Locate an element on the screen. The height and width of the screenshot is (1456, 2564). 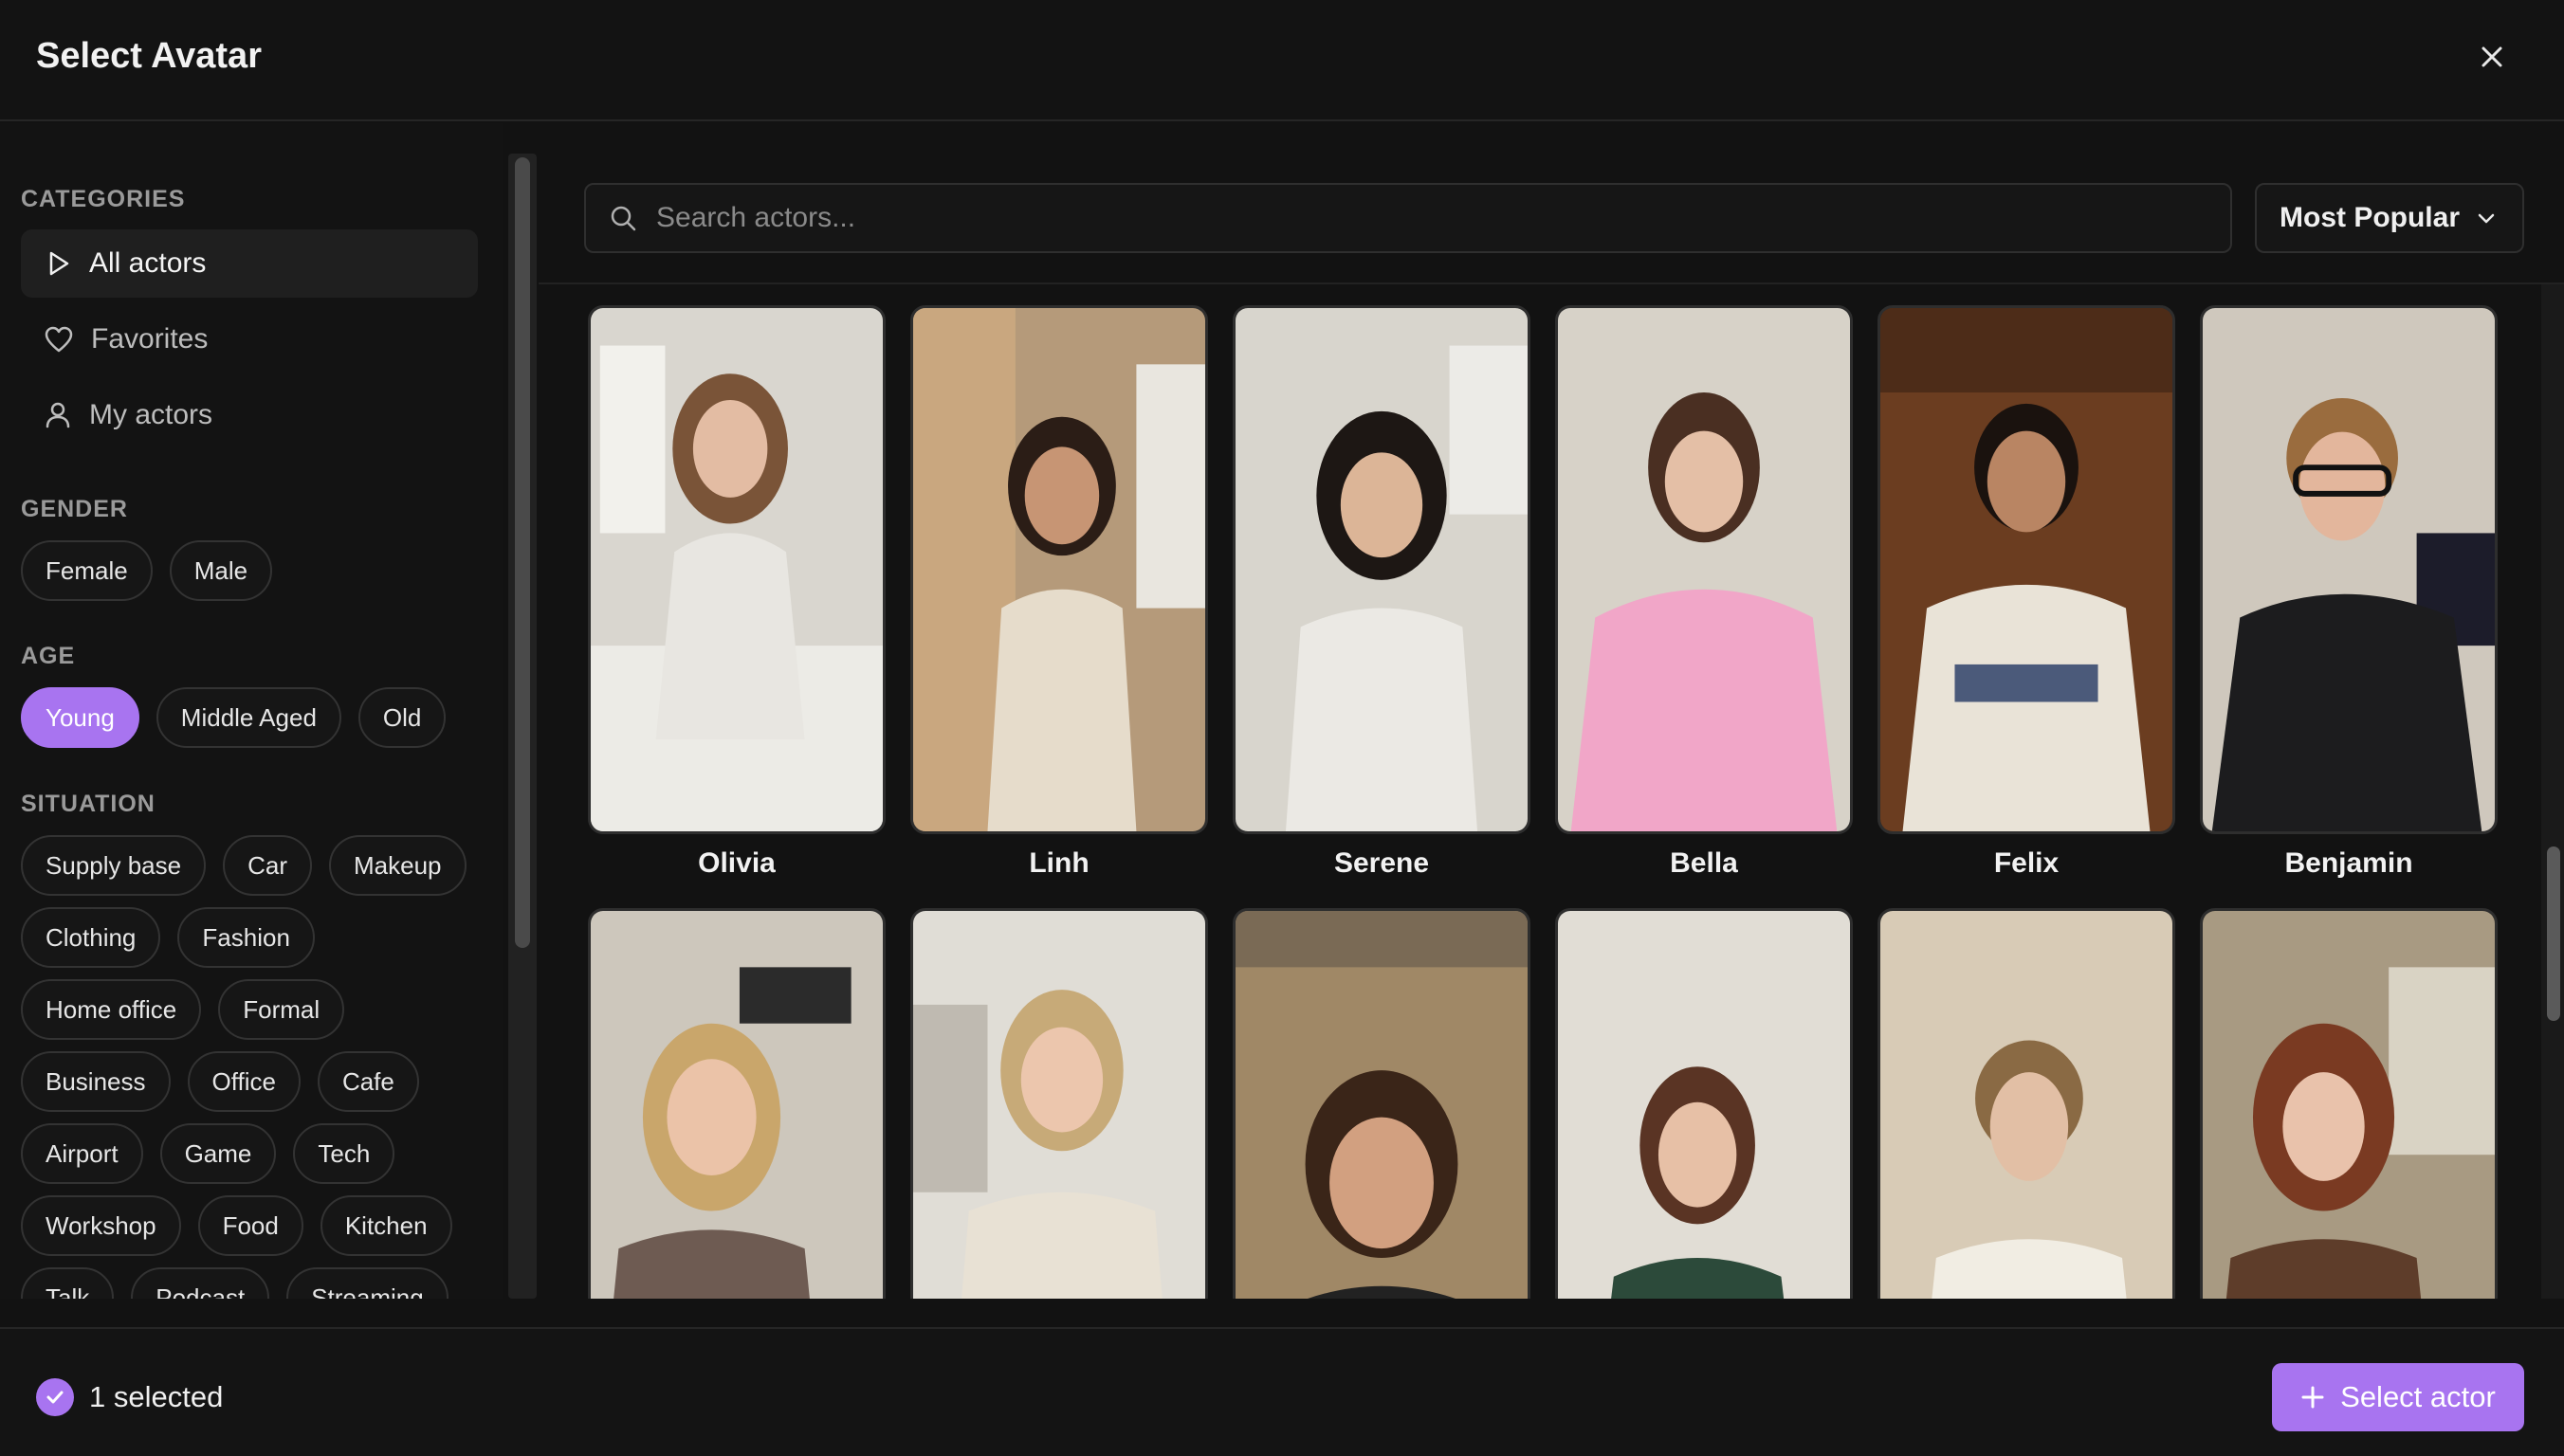
actor-name: Bella is located at coordinates (1704, 863).